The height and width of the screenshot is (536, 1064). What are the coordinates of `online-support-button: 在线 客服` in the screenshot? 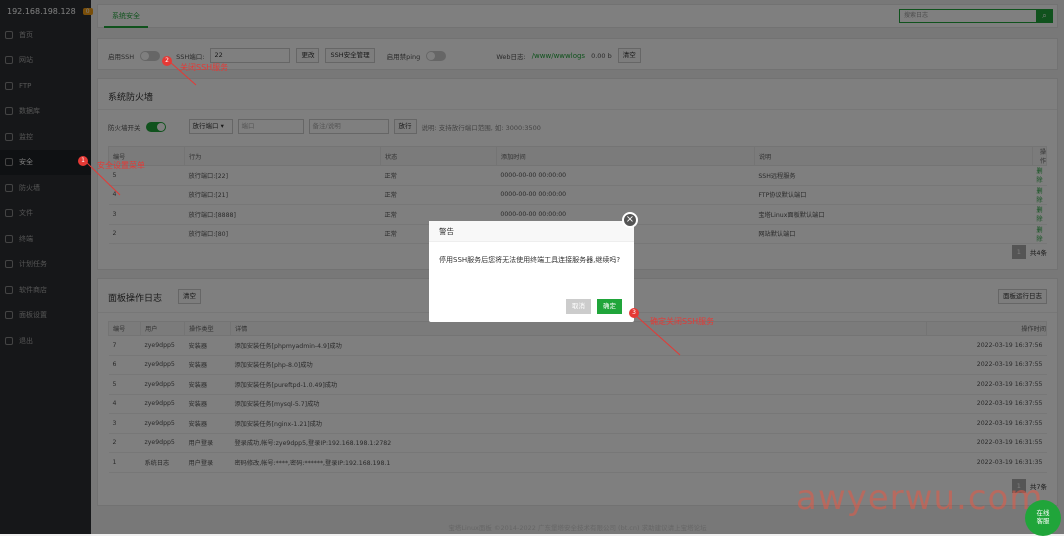 It's located at (1043, 518).